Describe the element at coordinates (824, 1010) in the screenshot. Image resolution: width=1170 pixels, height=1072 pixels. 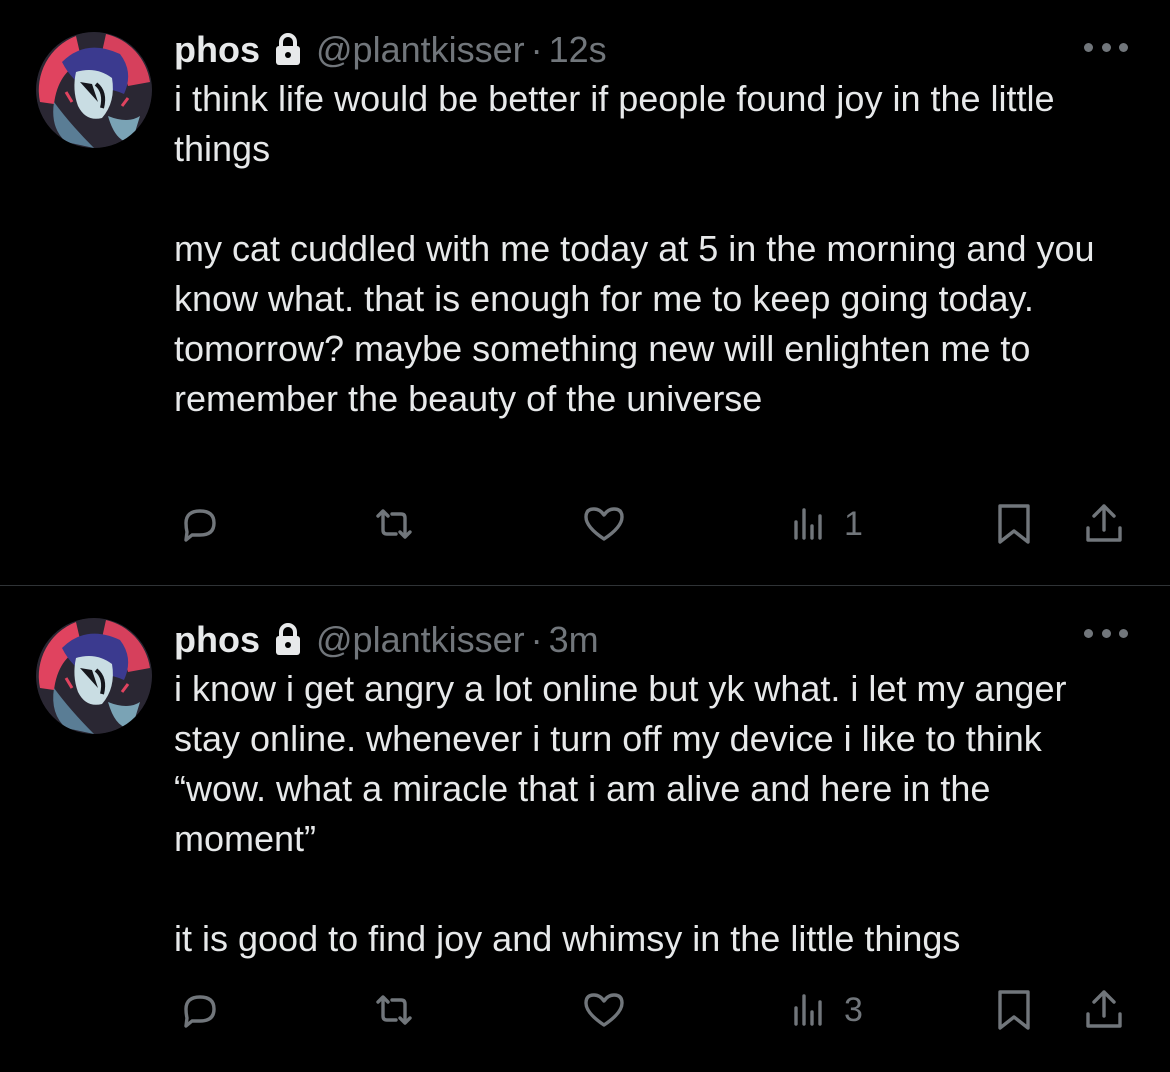
I see `views-button: 3` at that location.